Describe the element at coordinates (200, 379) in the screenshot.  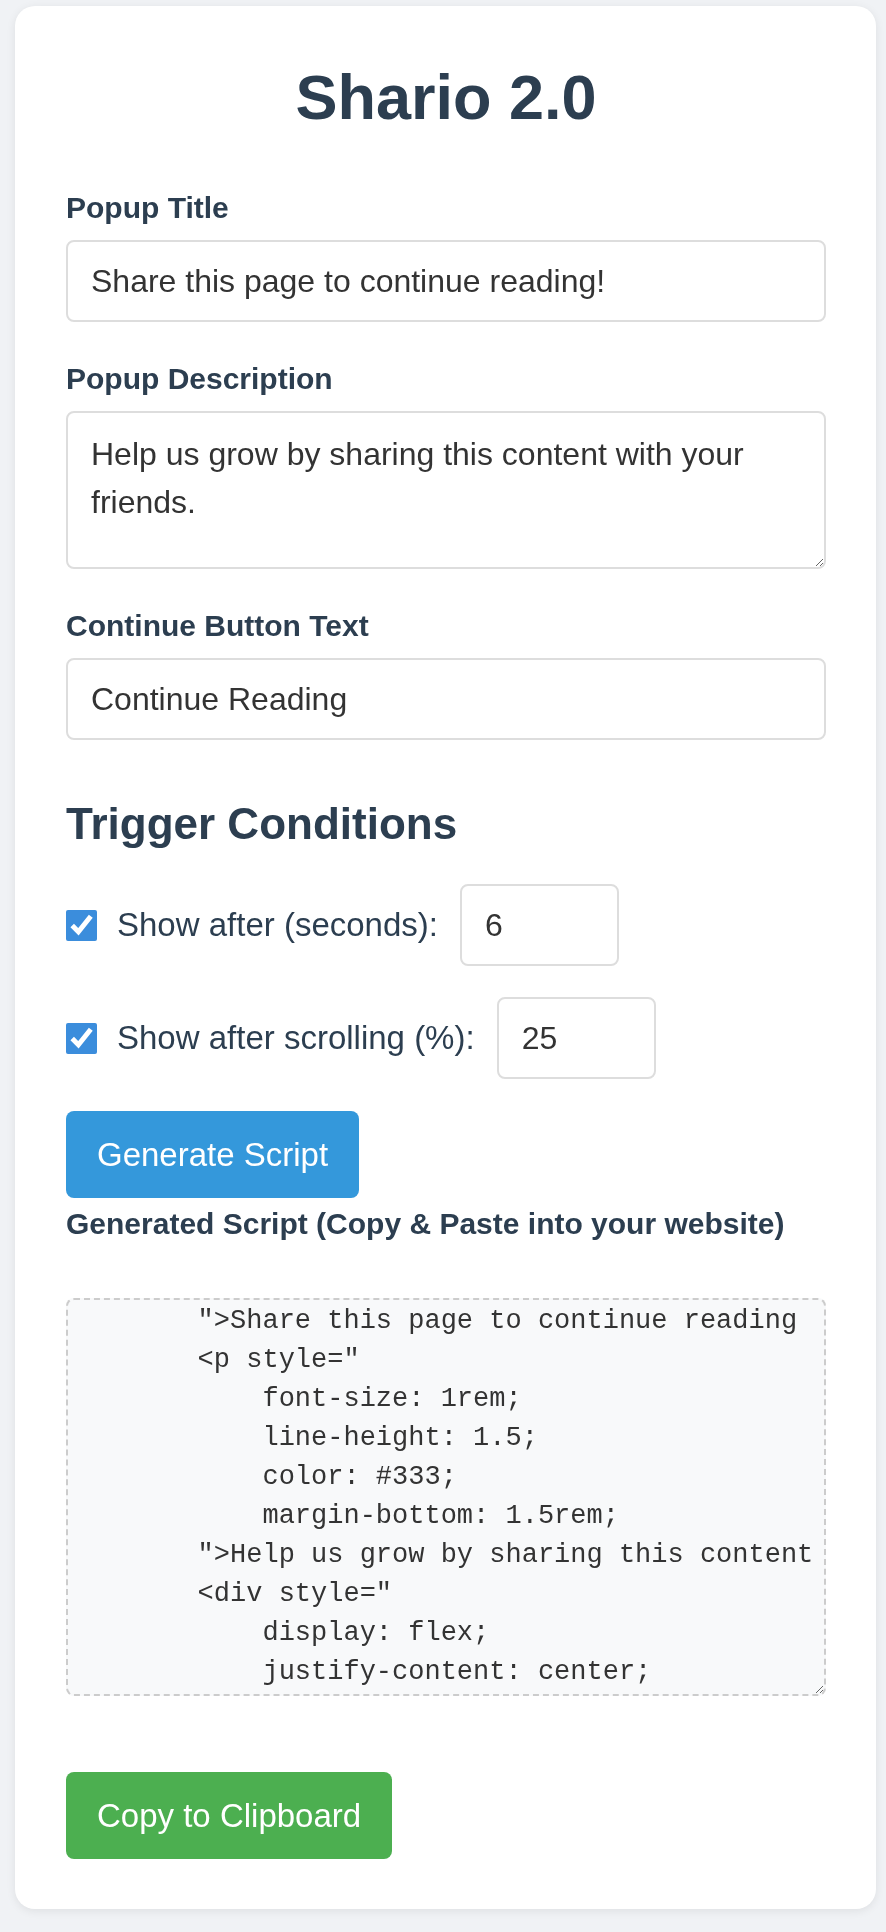
I see `field-label: Popup Description` at that location.